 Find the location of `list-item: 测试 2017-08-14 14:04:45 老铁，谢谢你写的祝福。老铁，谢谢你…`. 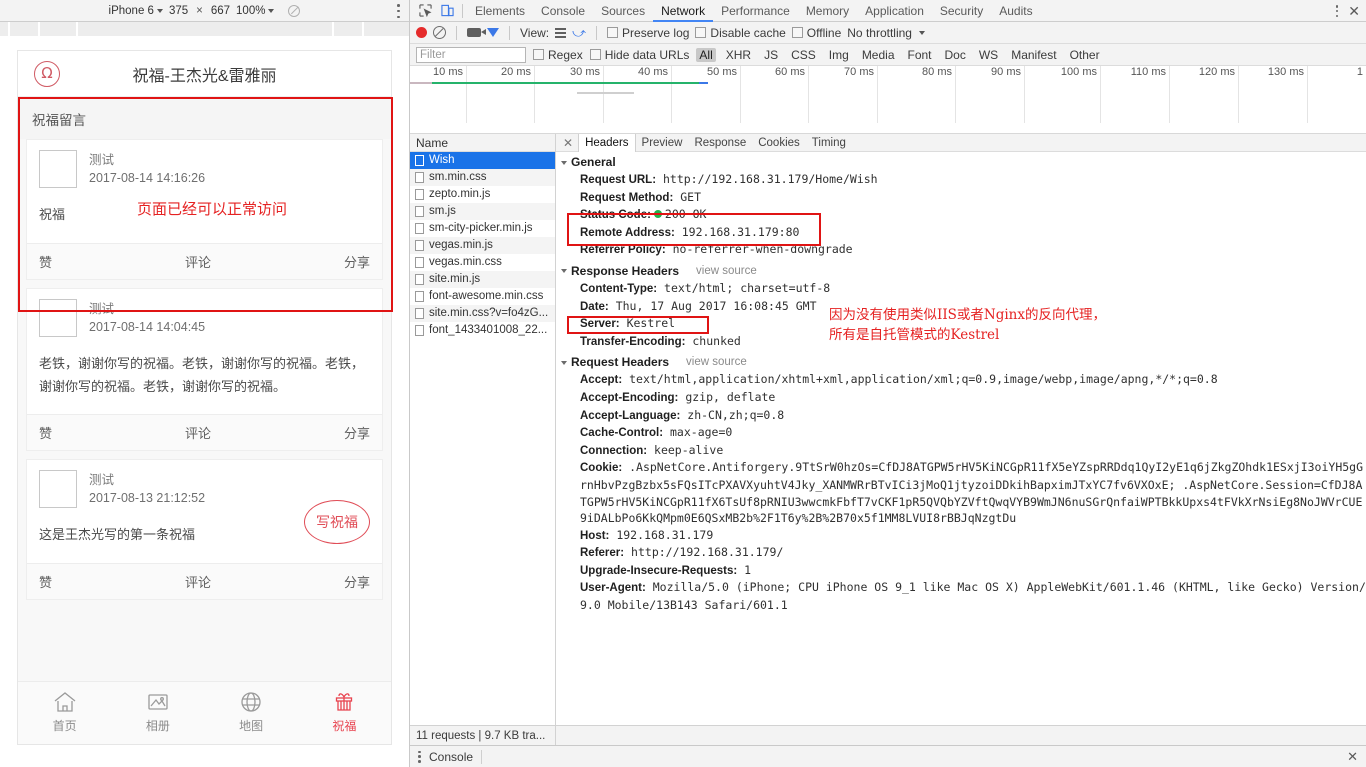

list-item: 测试 2017-08-14 14:04:45 老铁，谢谢你写的祝福。老铁，谢谢你… is located at coordinates (204, 369).